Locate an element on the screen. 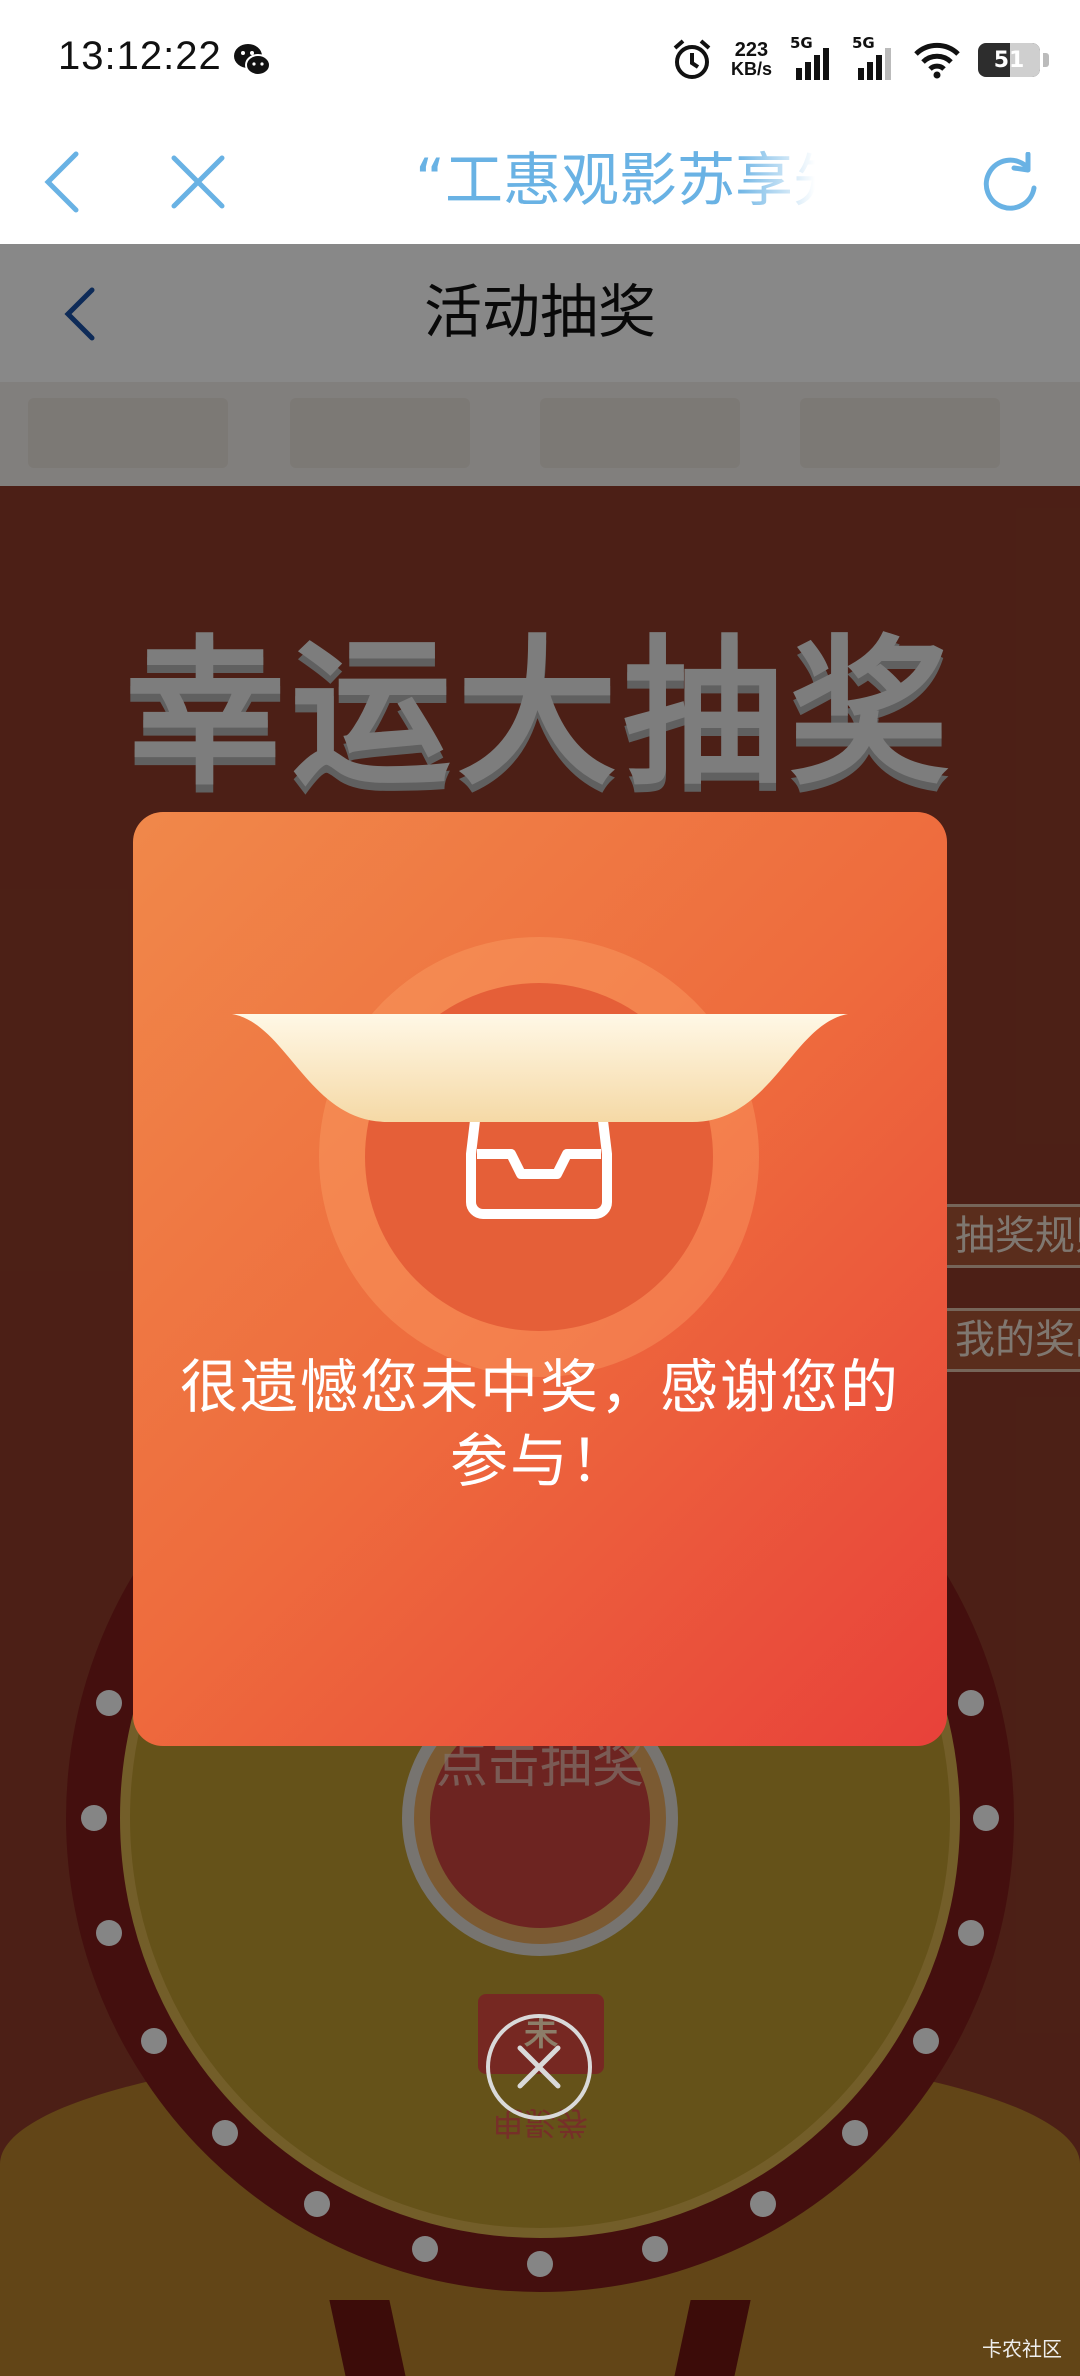  battery-icon: 51 is located at coordinates (1013, 60).